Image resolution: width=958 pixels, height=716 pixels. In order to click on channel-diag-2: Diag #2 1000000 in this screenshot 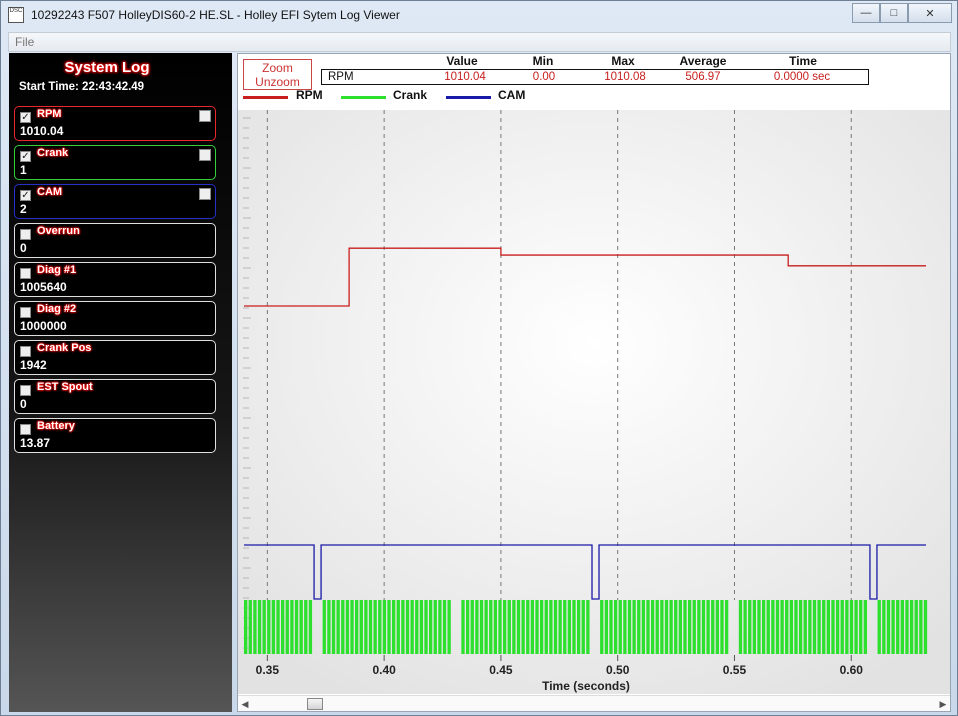, I will do `click(115, 318)`.